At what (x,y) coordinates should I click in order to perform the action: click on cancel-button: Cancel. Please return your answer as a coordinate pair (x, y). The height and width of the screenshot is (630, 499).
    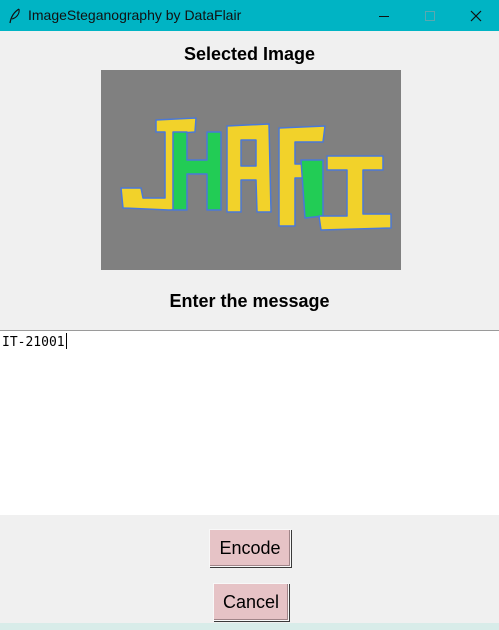
    Looking at the image, I should click on (251, 602).